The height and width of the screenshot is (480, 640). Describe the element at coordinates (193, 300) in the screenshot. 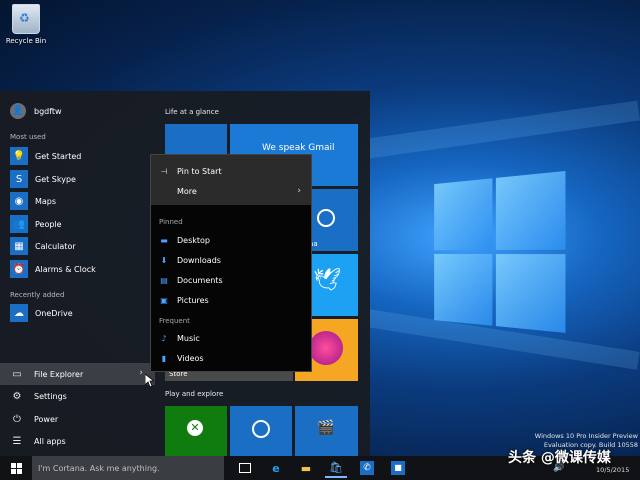

I see `pinned-label: Pictures` at that location.